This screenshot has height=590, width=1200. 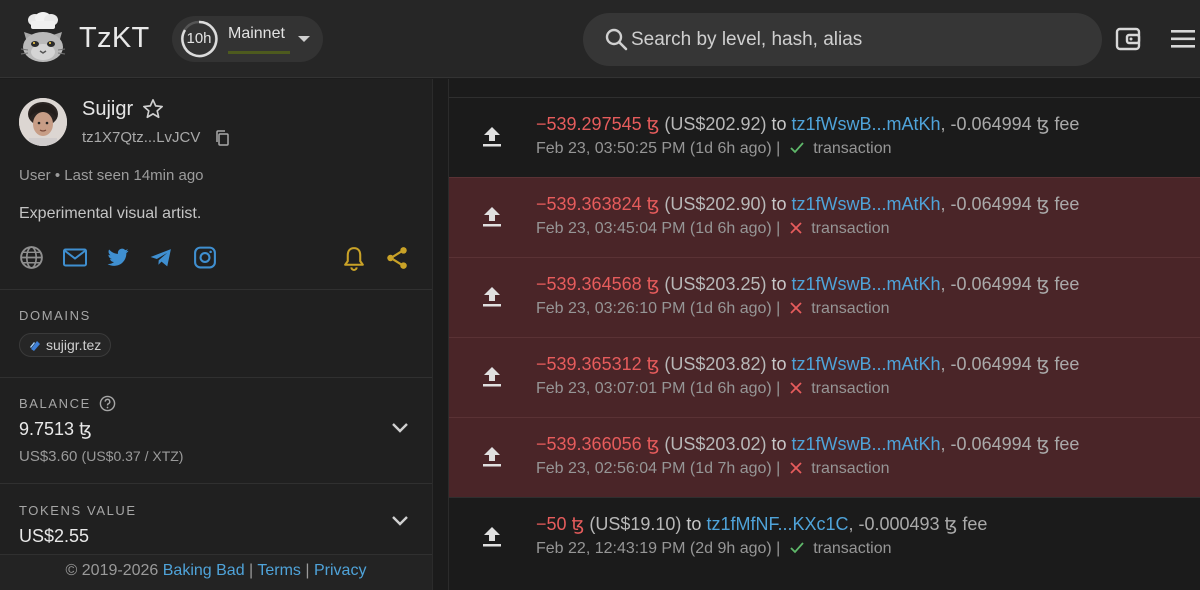 What do you see at coordinates (715, 124) in the screenshot?
I see `operation-usd: (US$202.92)` at bounding box center [715, 124].